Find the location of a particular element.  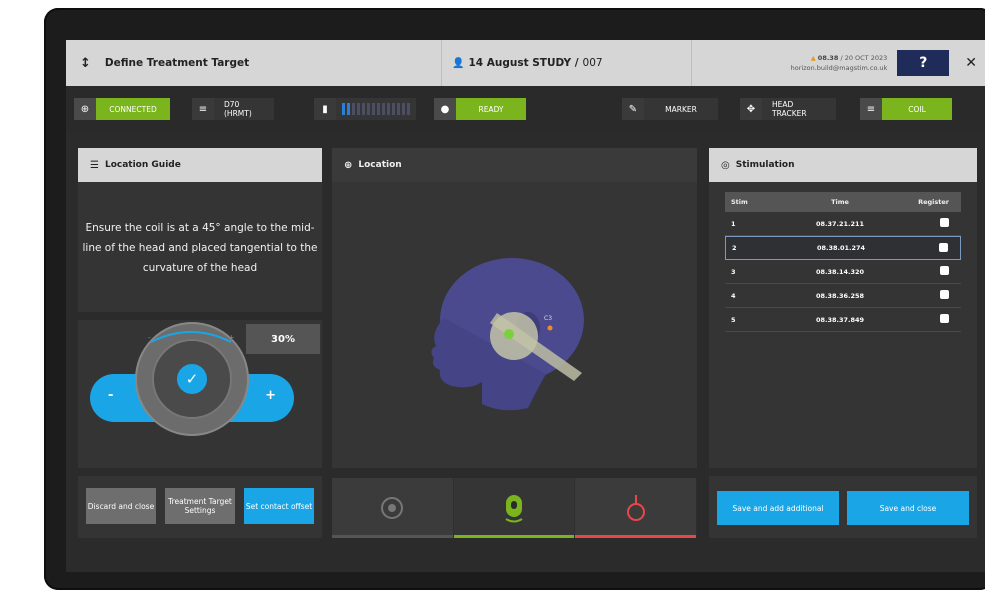

mode-coil is located at coordinates (514, 508).